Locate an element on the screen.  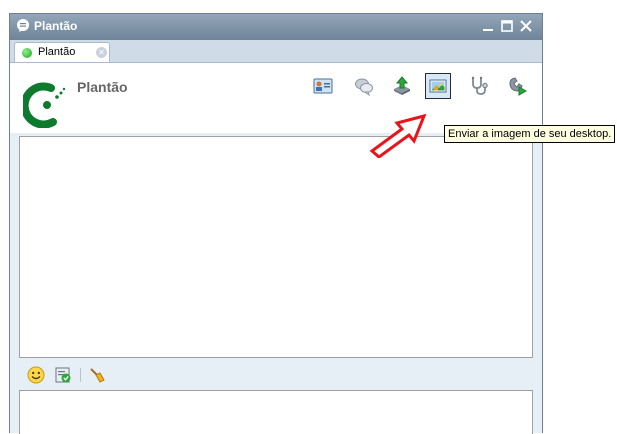
title-bar: Plantão is located at coordinates (276, 27).